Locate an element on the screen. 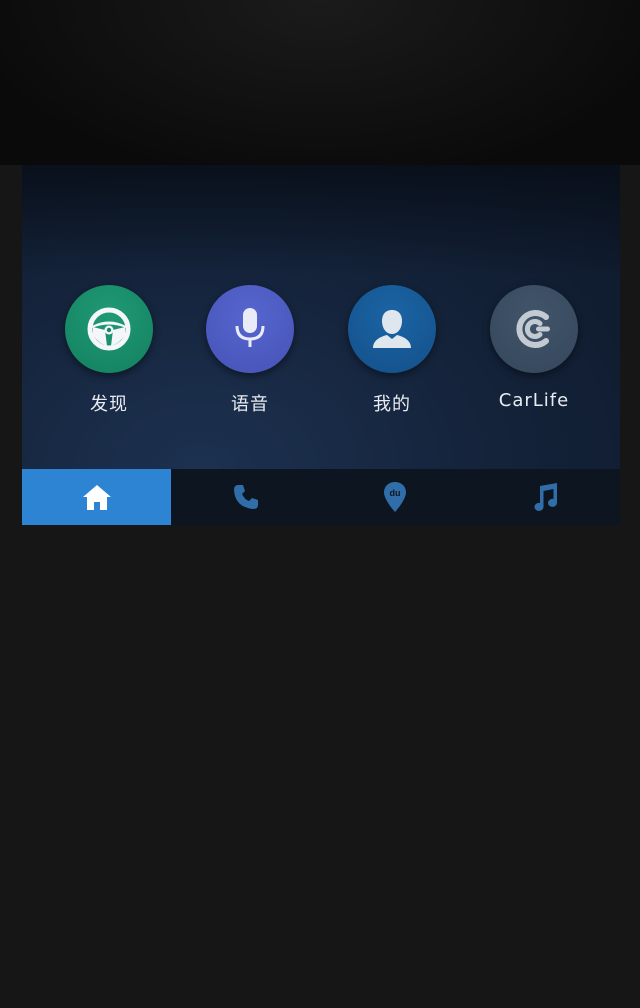 The width and height of the screenshot is (640, 1008). app-carlife-button is located at coordinates (534, 329).